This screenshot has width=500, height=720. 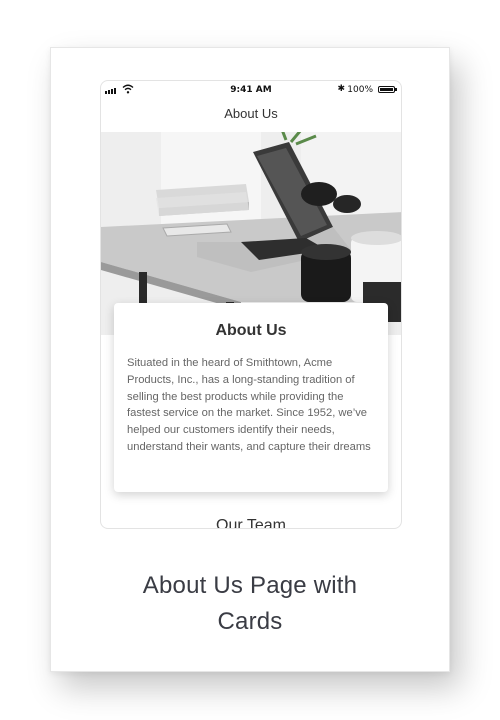 I want to click on team-heading: Our Team, so click(x=251, y=523).